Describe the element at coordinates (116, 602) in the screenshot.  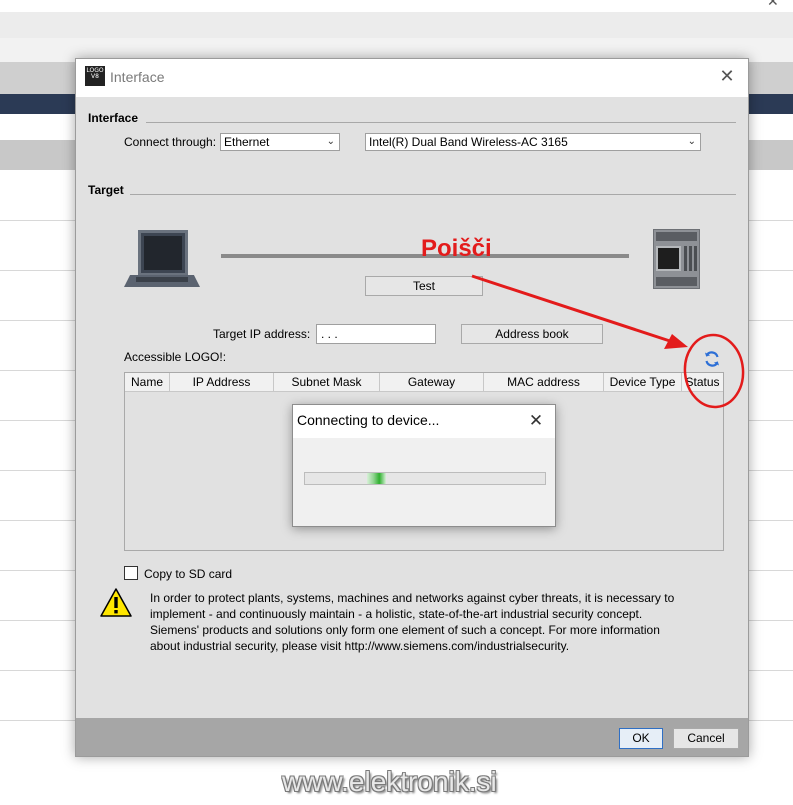
I see `warning-icon` at that location.